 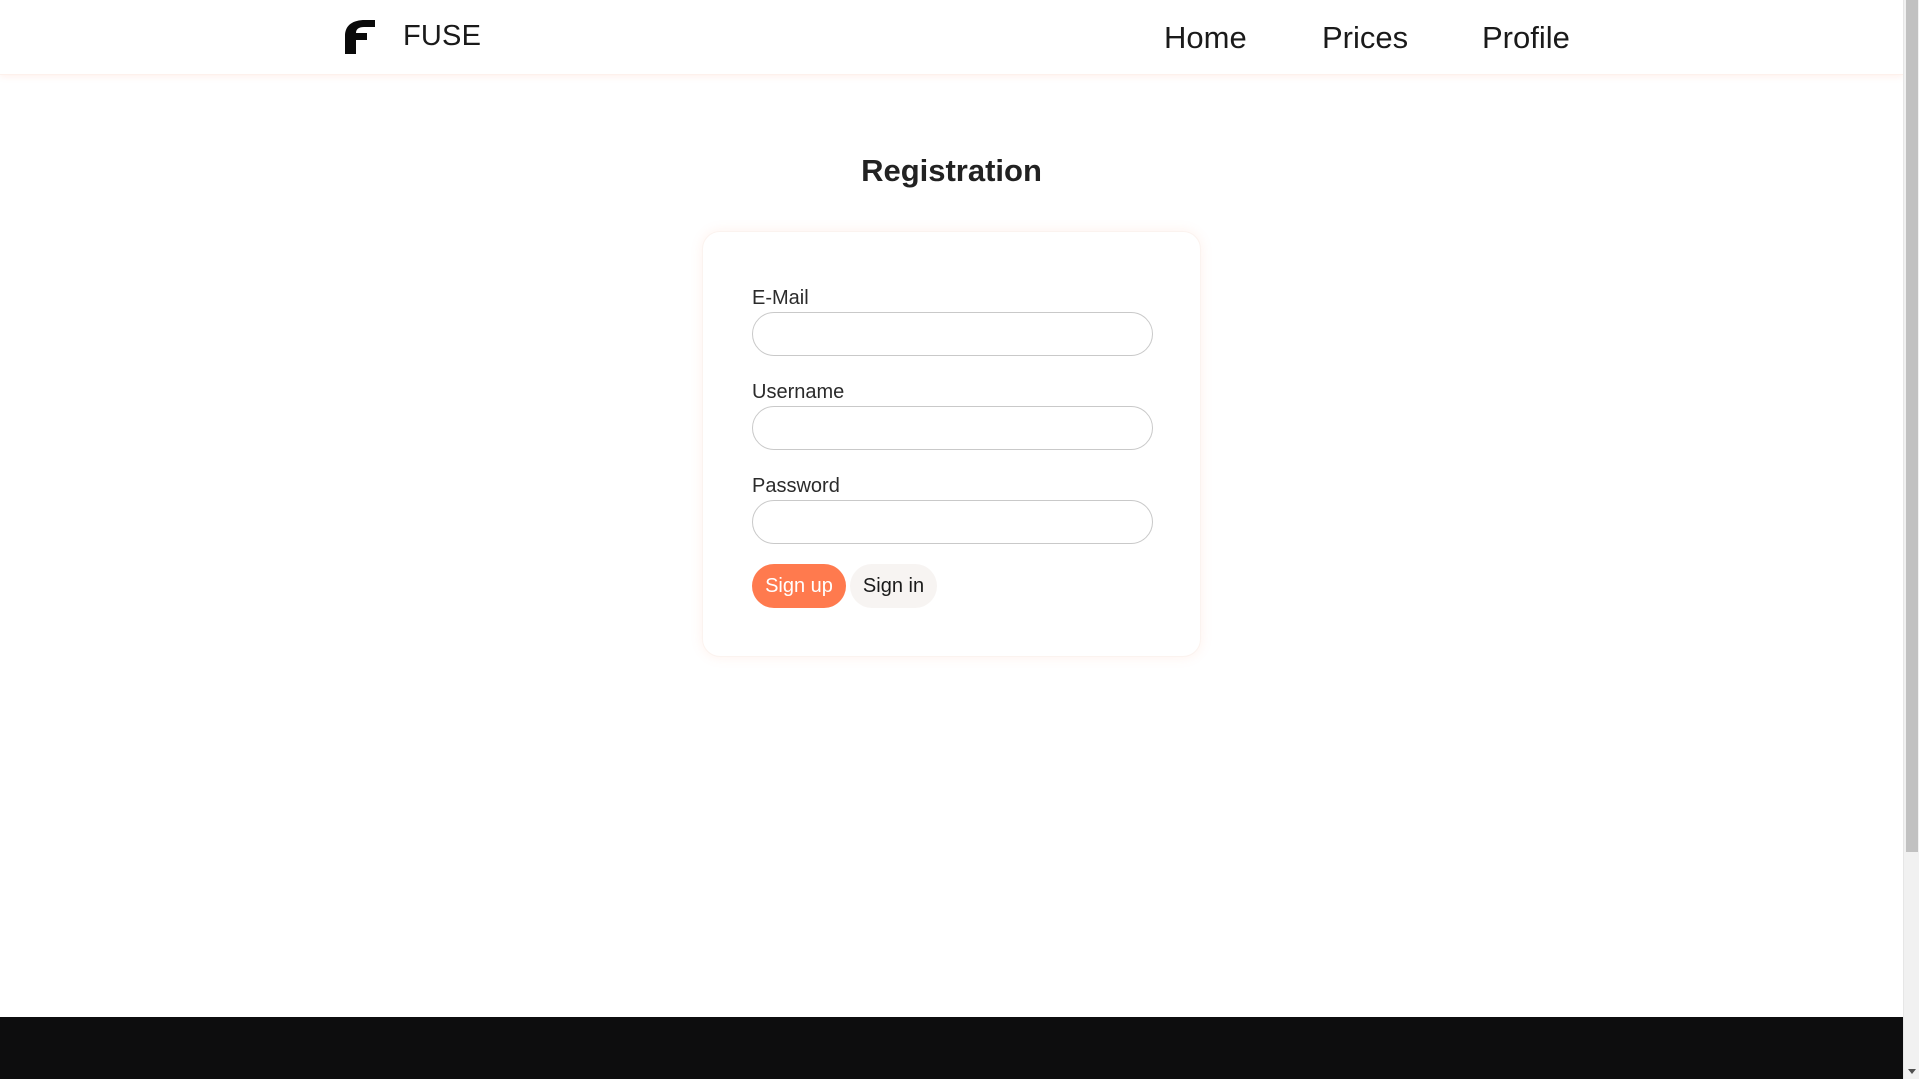 What do you see at coordinates (1911, 1071) in the screenshot?
I see `scroll-down-arrow-icon` at bounding box center [1911, 1071].